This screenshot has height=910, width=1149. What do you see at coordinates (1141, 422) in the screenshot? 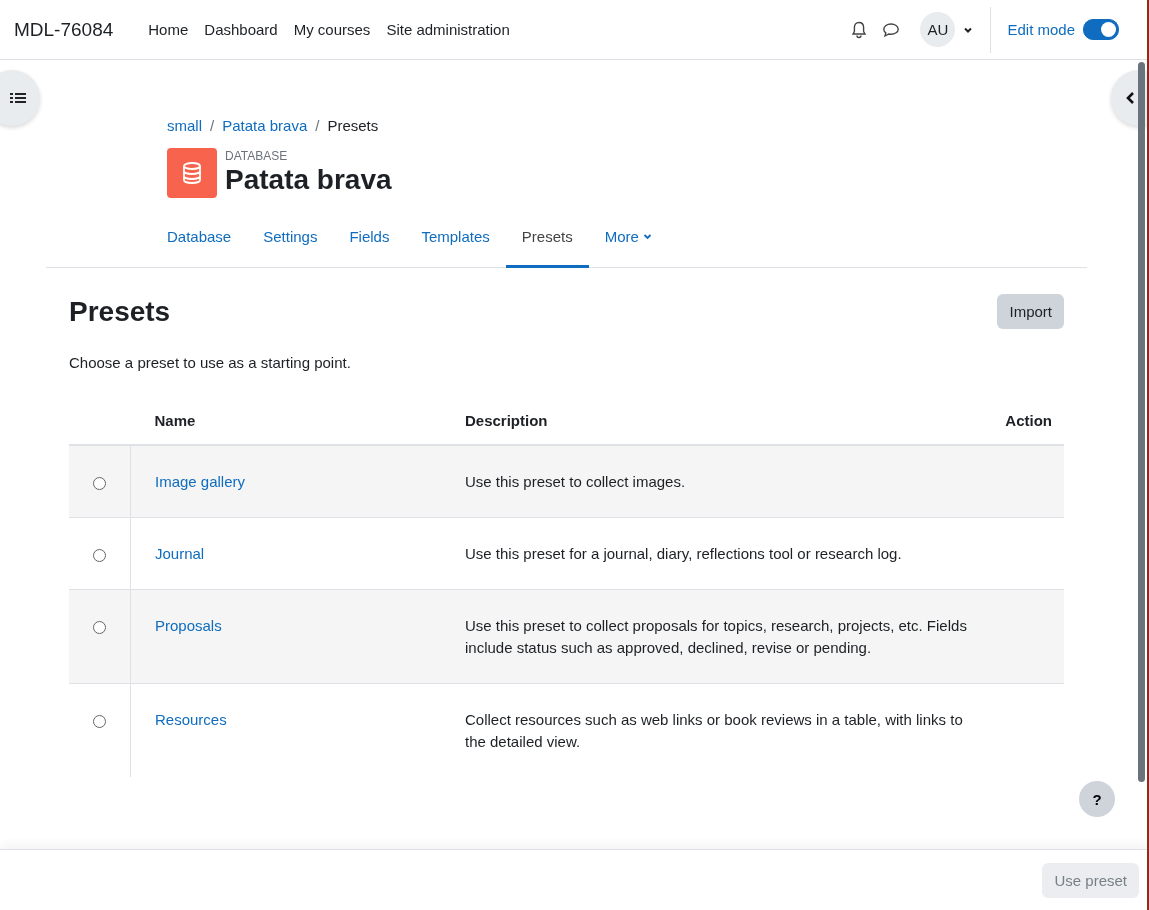
I see `scrollbar` at bounding box center [1141, 422].